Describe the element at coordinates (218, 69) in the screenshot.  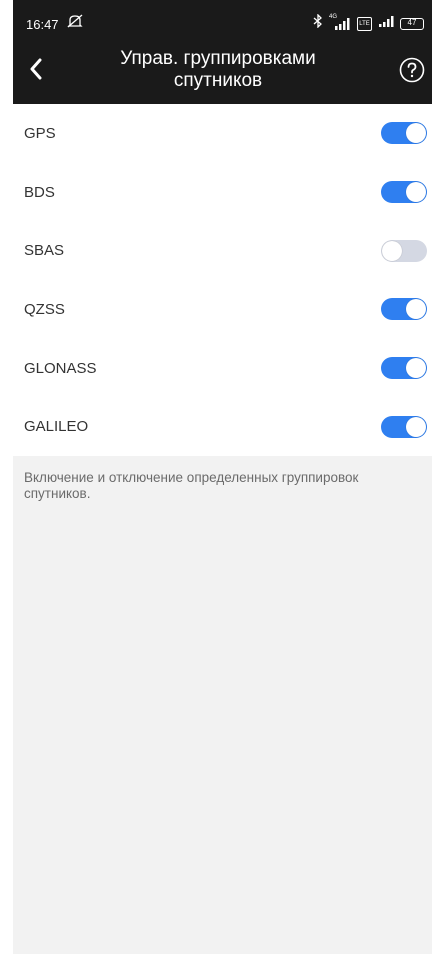
I see `page-title: Управ. группировками спутников` at that location.